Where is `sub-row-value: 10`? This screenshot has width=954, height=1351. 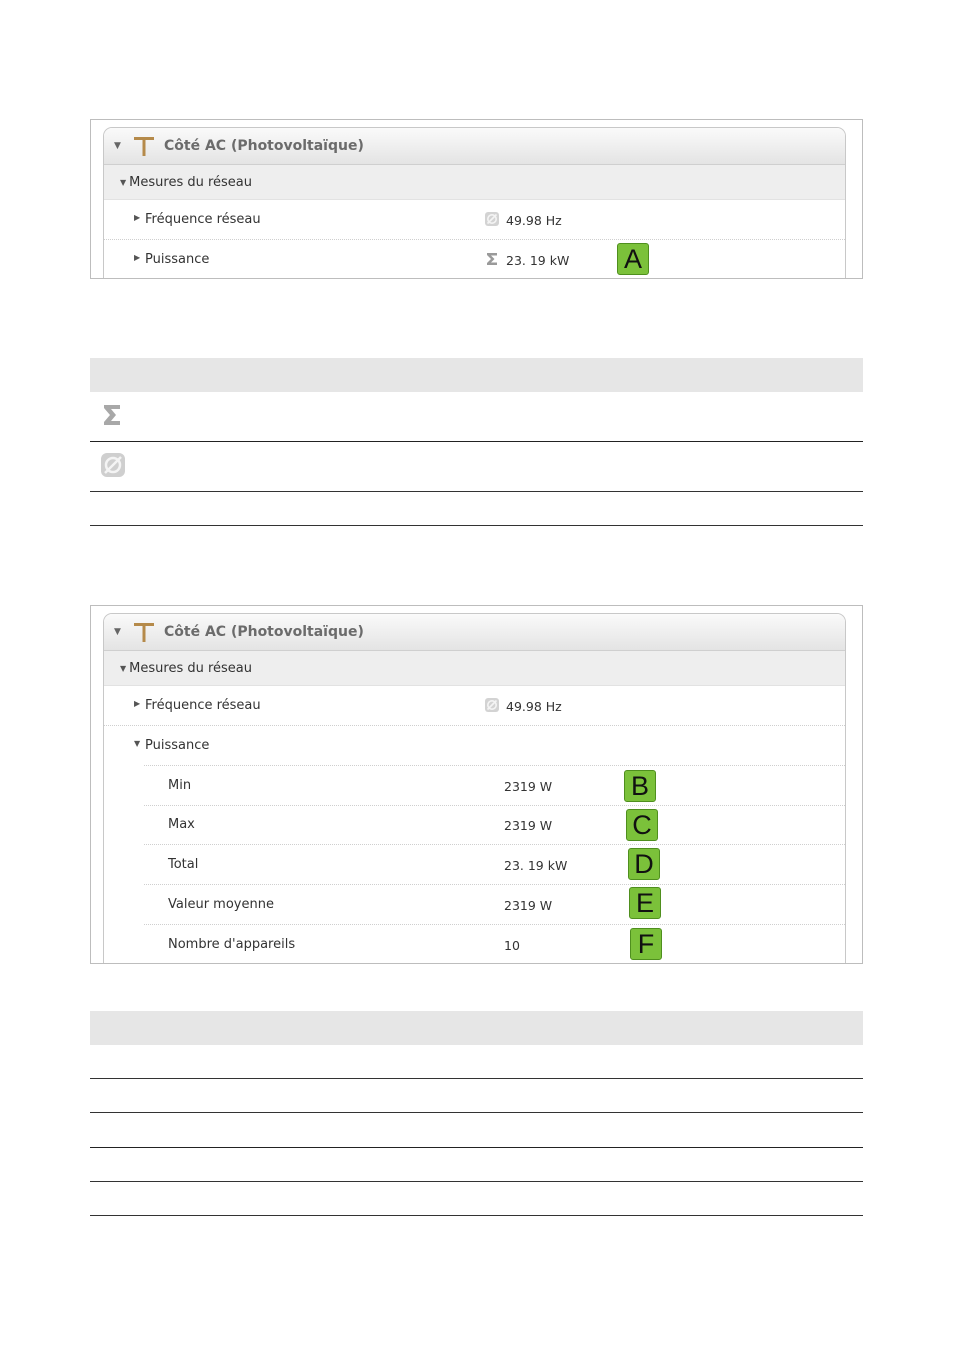
sub-row-value: 10 is located at coordinates (512, 945).